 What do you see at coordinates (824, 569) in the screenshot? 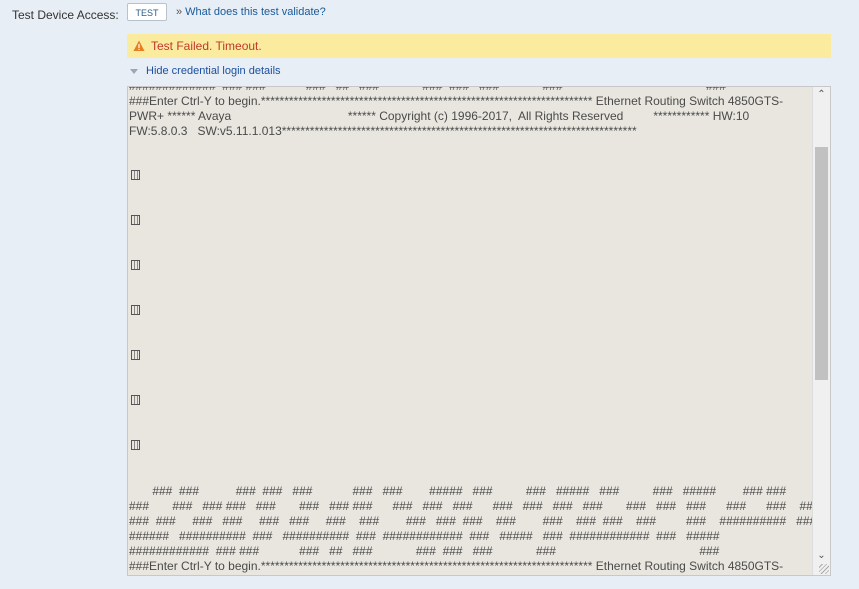
I see `resize-grip-icon` at bounding box center [824, 569].